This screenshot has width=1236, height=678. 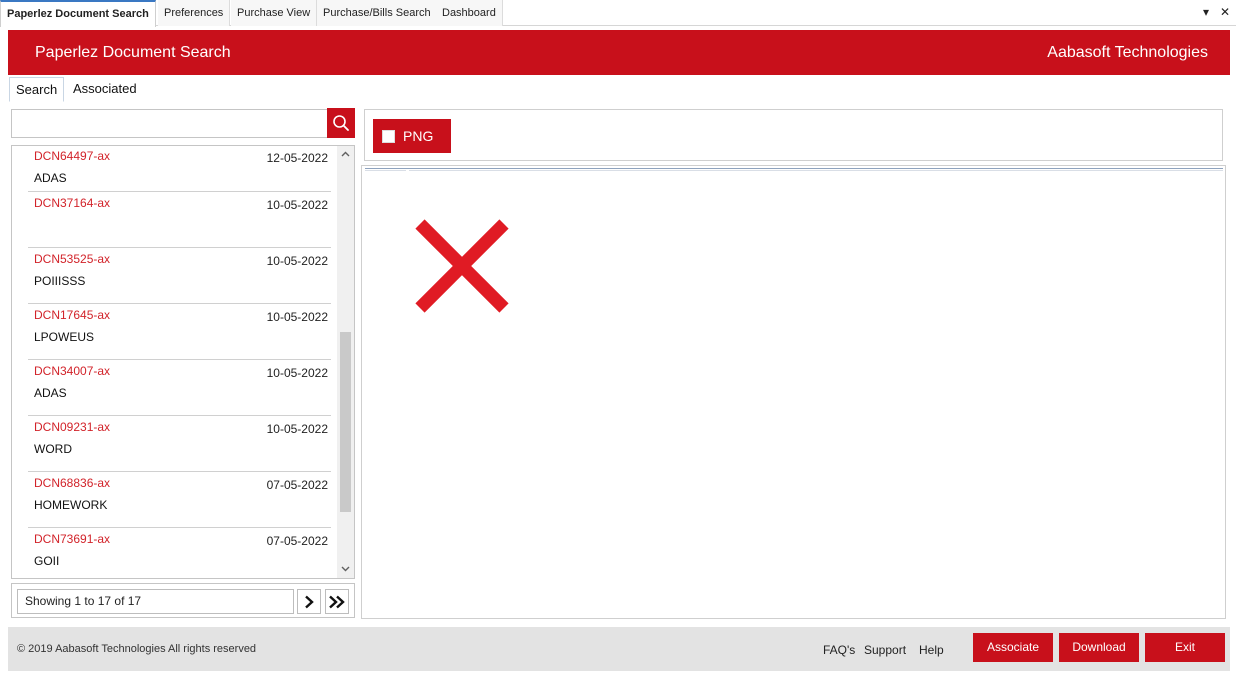 What do you see at coordinates (72, 156) in the screenshot?
I see `document-code: DCN64497-ax` at bounding box center [72, 156].